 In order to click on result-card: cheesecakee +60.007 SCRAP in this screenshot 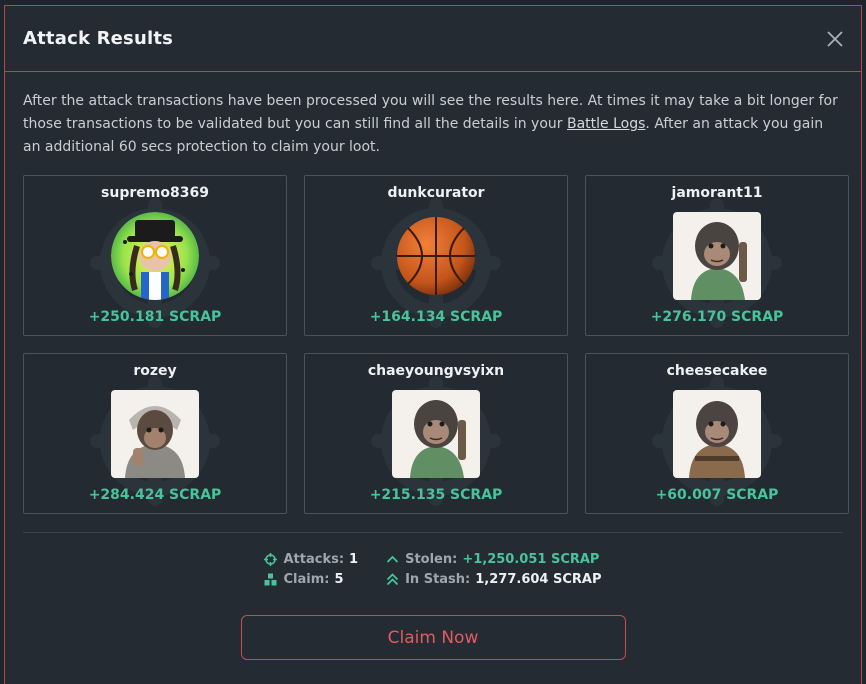, I will do `click(717, 433)`.